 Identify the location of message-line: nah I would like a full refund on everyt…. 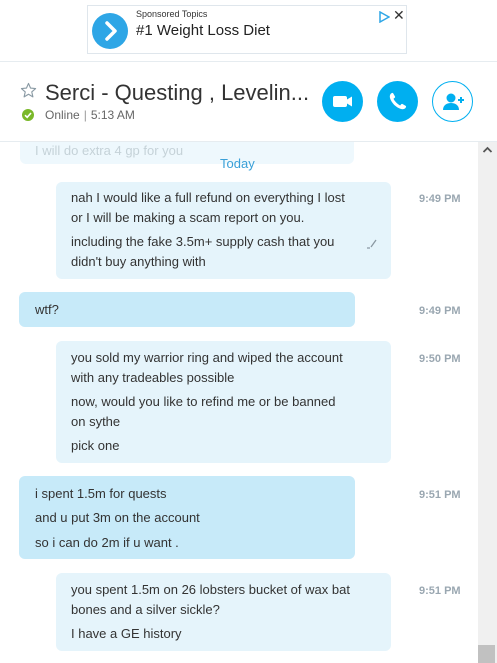
(208, 197).